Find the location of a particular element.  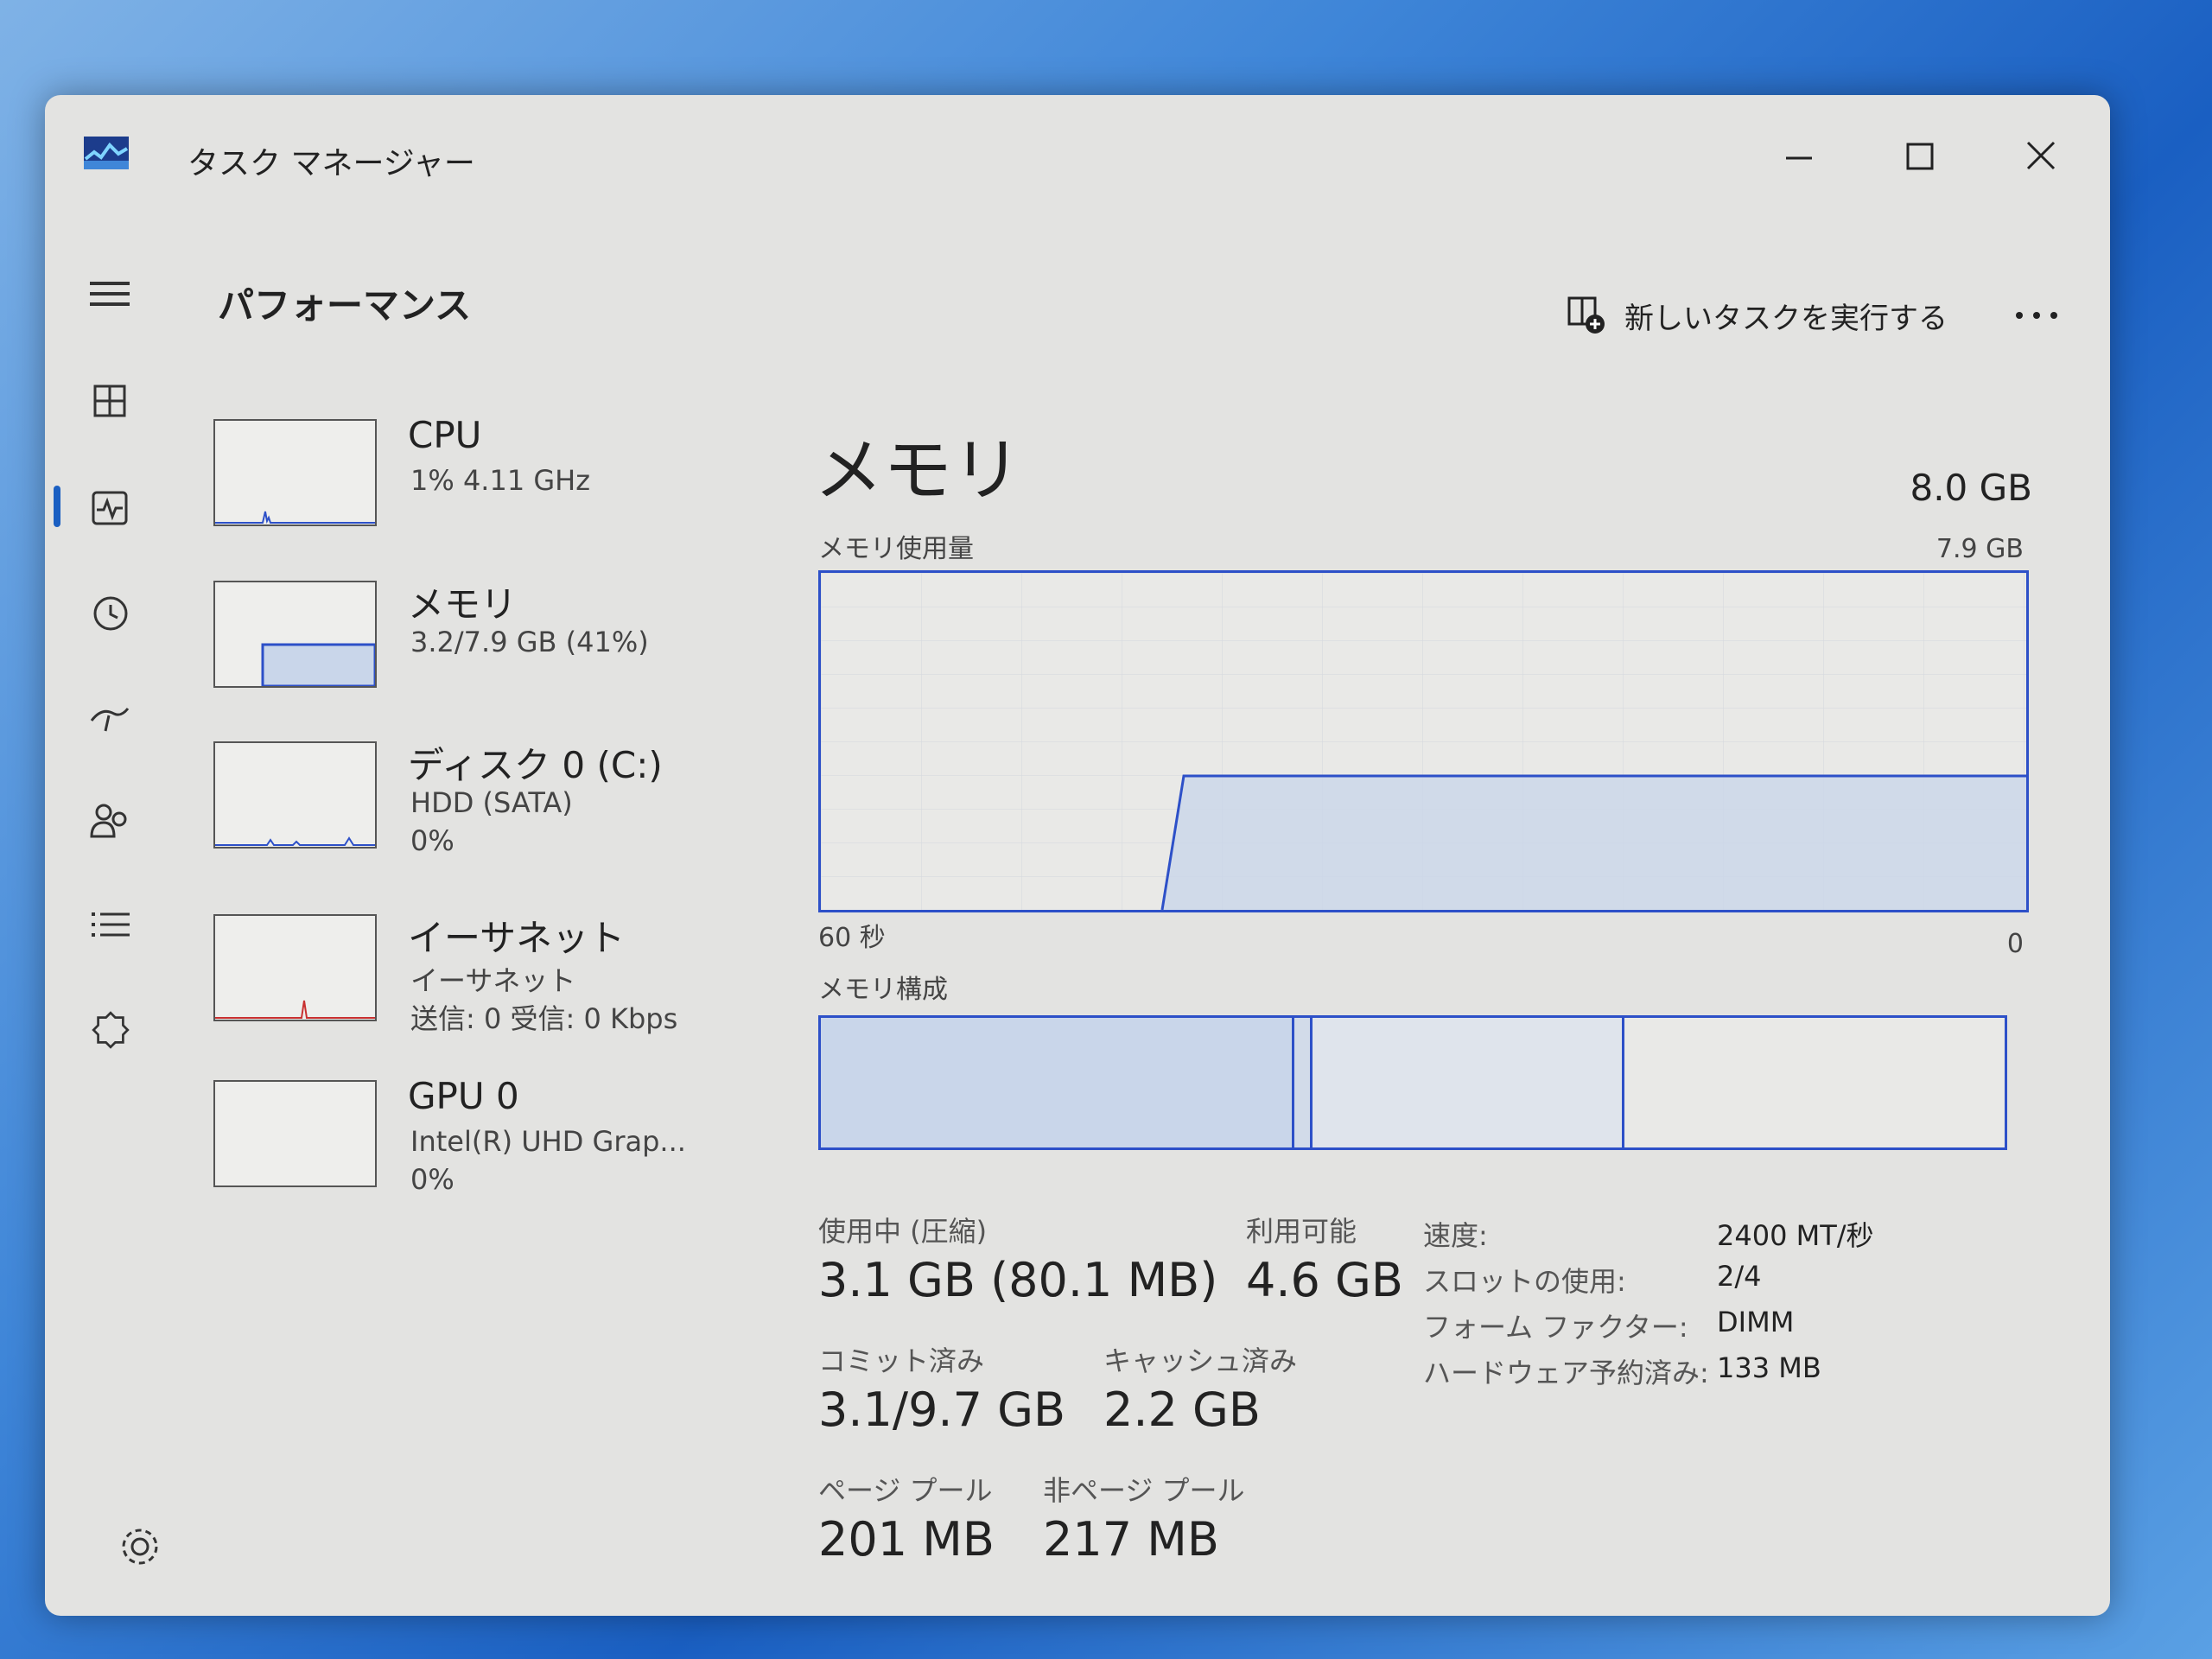

nonpaged-pool-value: 217 MB is located at coordinates (1131, 1539).